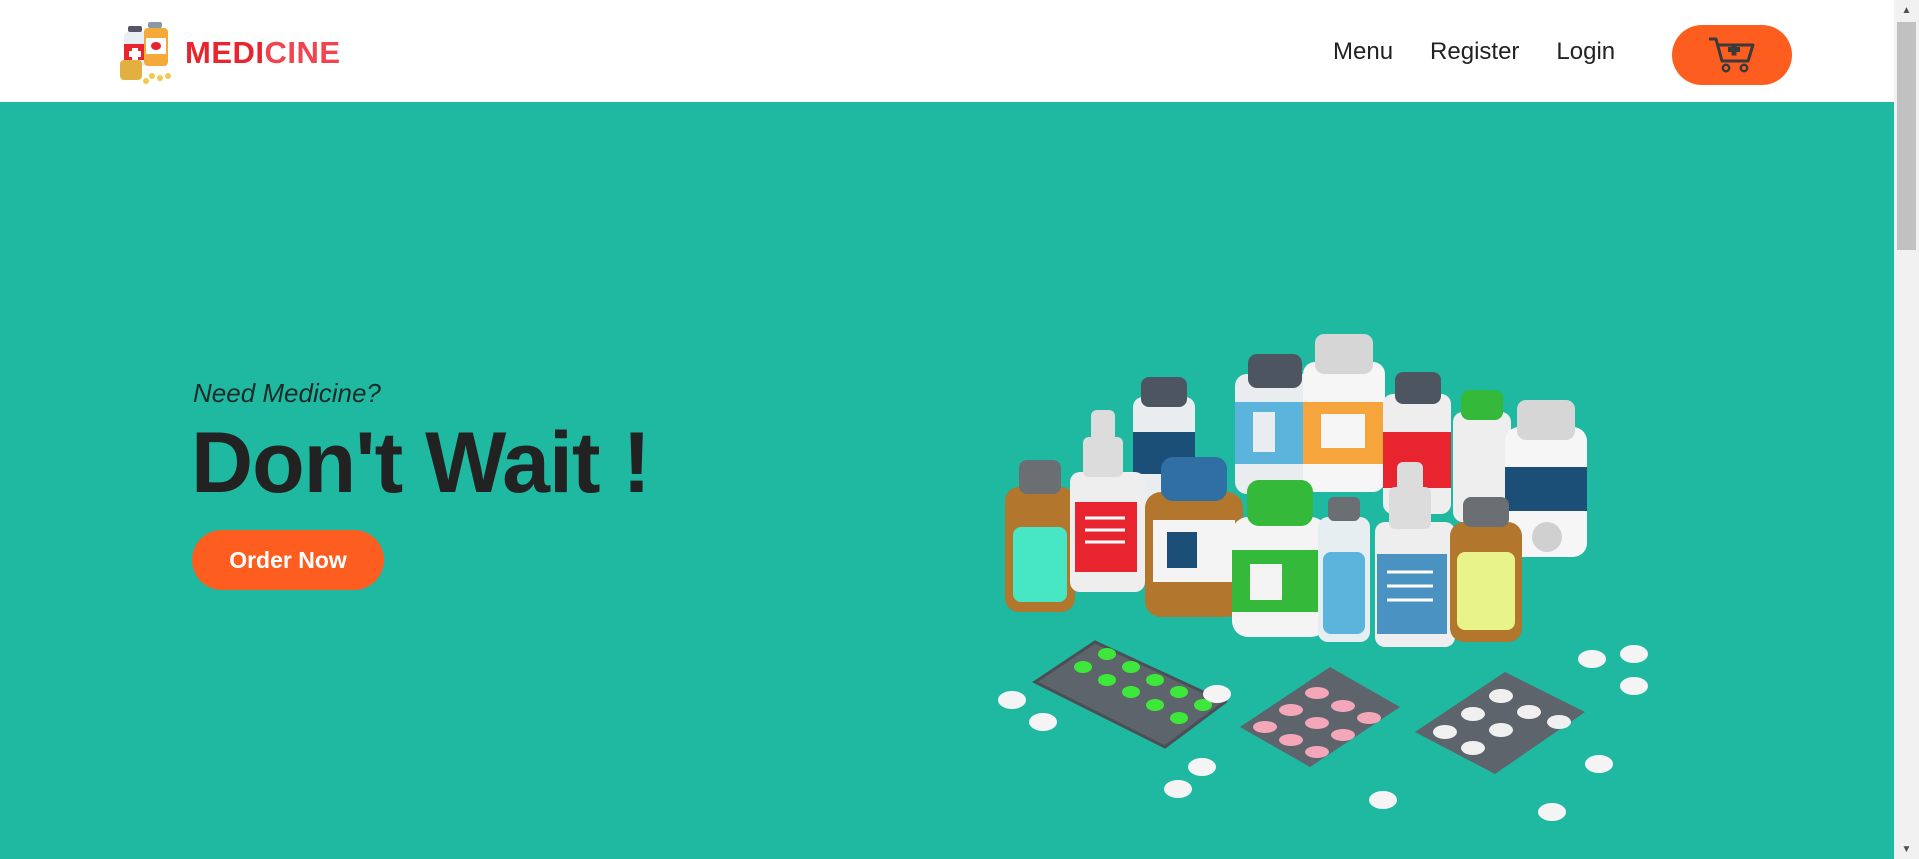 The height and width of the screenshot is (859, 1919). I want to click on cart-icon, so click(1732, 55).